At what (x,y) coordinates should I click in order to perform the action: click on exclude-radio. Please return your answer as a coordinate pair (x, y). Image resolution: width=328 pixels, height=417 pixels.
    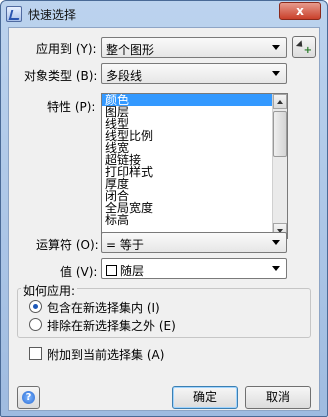
    Looking at the image, I should click on (35, 324).